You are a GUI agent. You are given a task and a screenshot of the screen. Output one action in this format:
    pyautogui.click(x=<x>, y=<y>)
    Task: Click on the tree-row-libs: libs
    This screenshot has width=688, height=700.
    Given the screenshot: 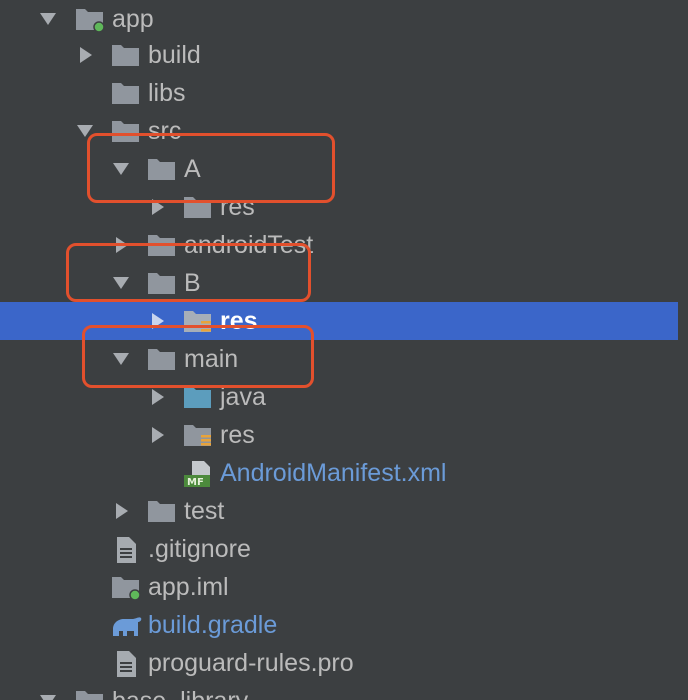 What is the action you would take?
    pyautogui.click(x=339, y=93)
    